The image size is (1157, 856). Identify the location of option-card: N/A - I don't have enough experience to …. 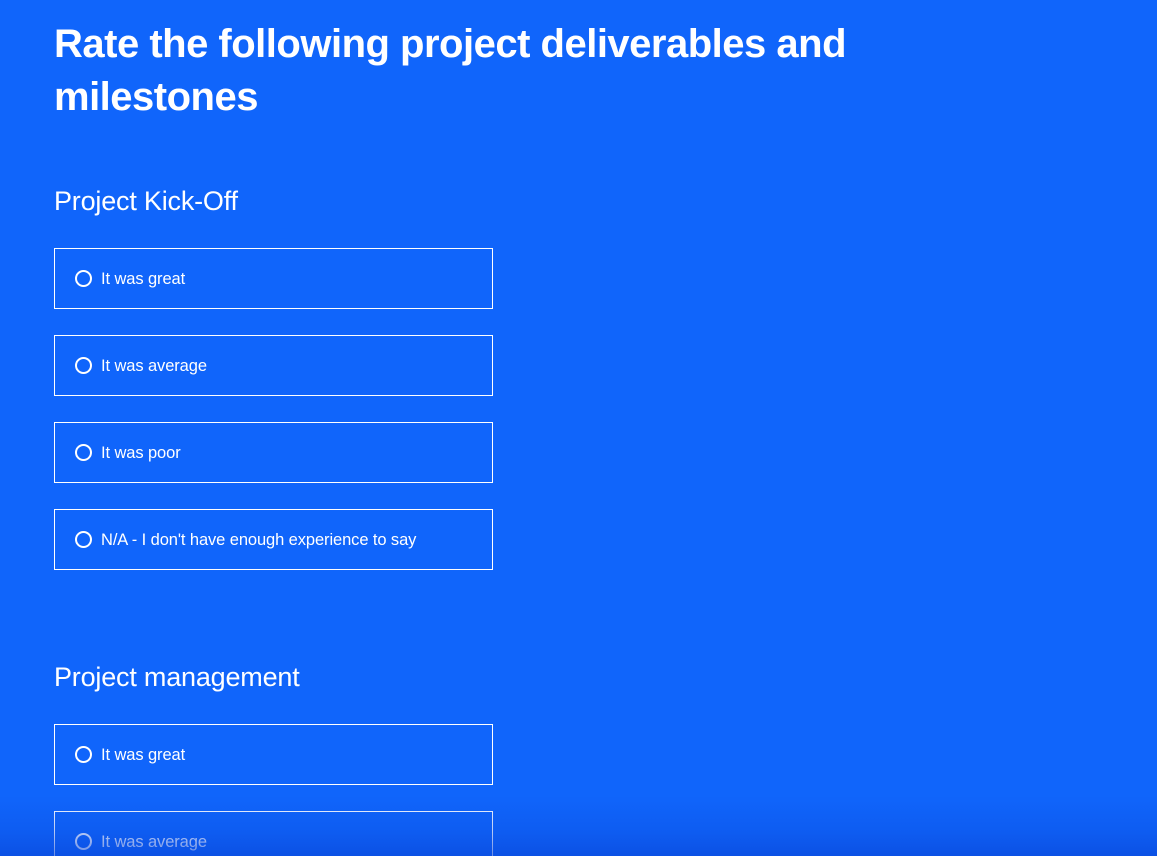
(273, 539).